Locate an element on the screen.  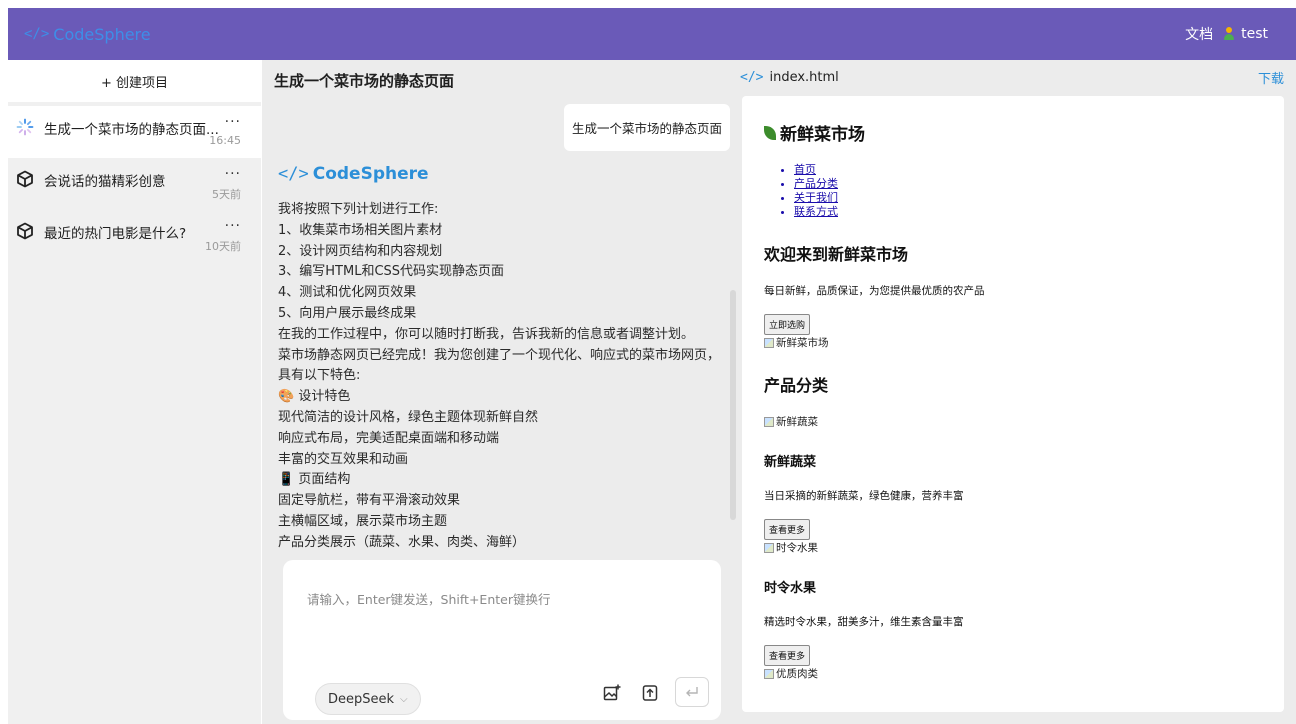
message-line: 我将按照下列计划进行工作: is located at coordinates (358, 209).